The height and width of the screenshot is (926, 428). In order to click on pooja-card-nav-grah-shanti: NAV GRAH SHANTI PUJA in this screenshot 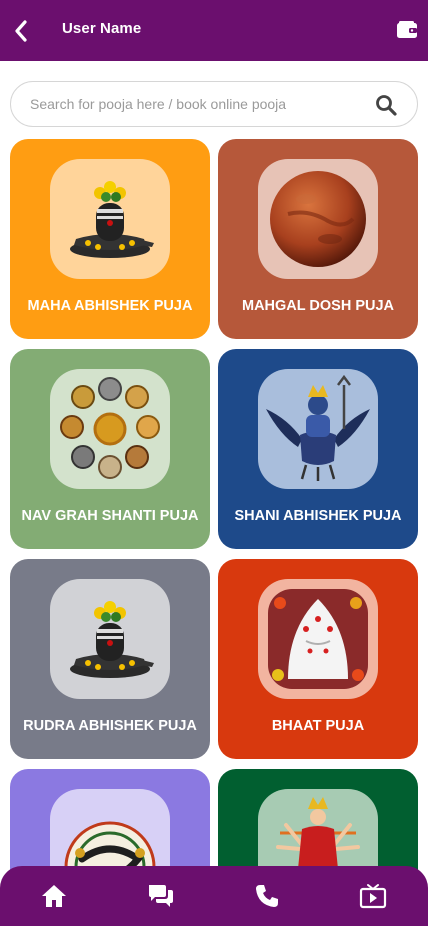, I will do `click(110, 449)`.